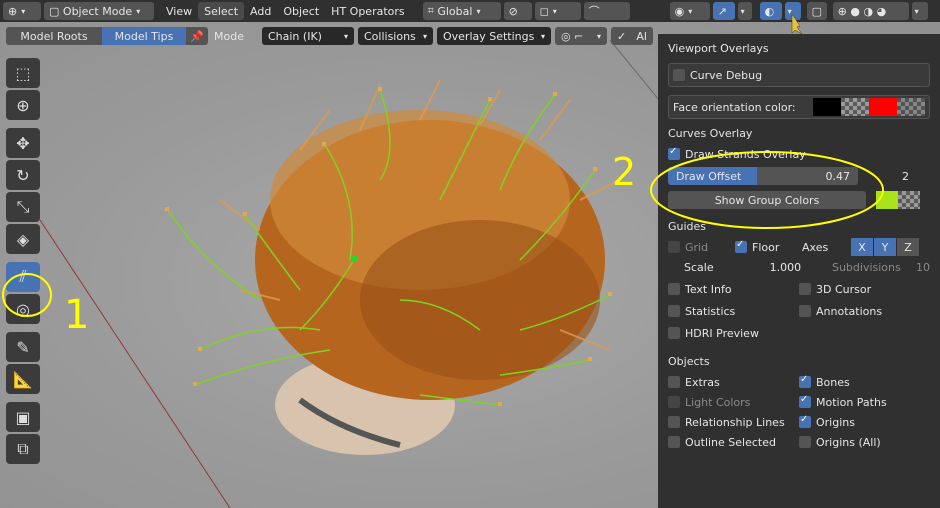 This screenshot has height=508, width=940. What do you see at coordinates (674, 442) in the screenshot?
I see `outline-selected-checkbox` at bounding box center [674, 442].